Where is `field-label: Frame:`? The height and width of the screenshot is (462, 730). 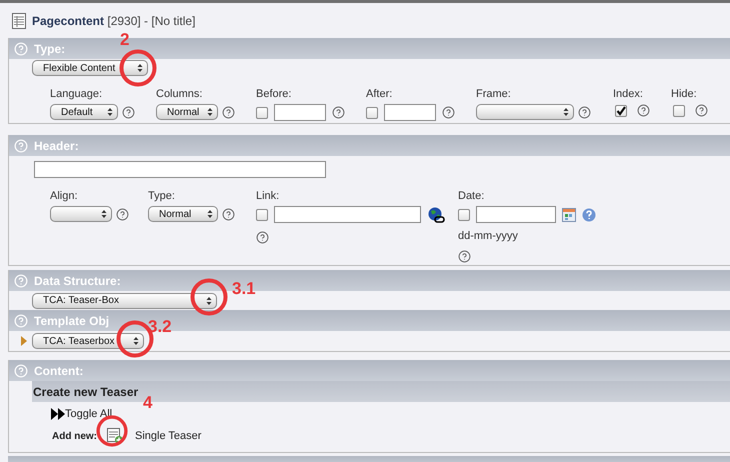 field-label: Frame: is located at coordinates (494, 93).